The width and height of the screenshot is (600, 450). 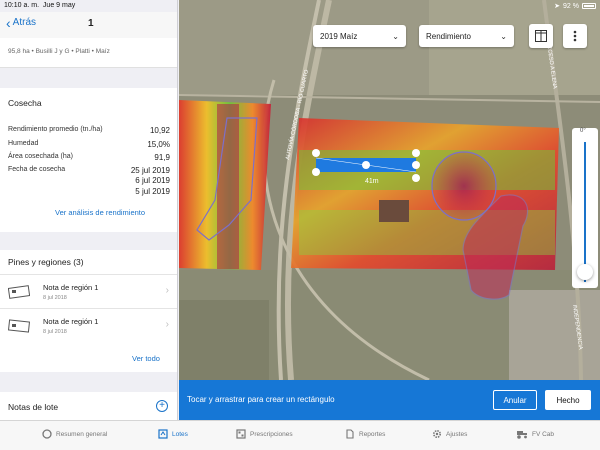 I want to click on back-label: Atrás, so click(x=24, y=22).